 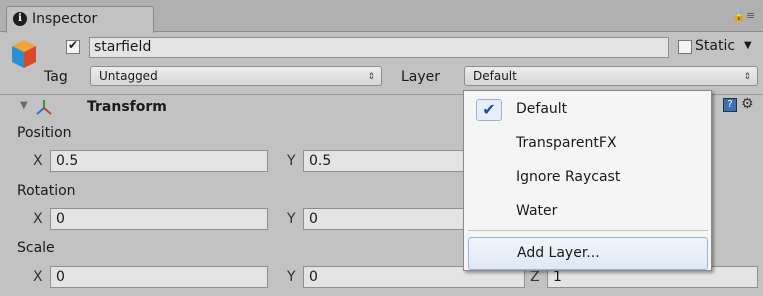 What do you see at coordinates (715, 46) in the screenshot?
I see `static-label: Static` at bounding box center [715, 46].